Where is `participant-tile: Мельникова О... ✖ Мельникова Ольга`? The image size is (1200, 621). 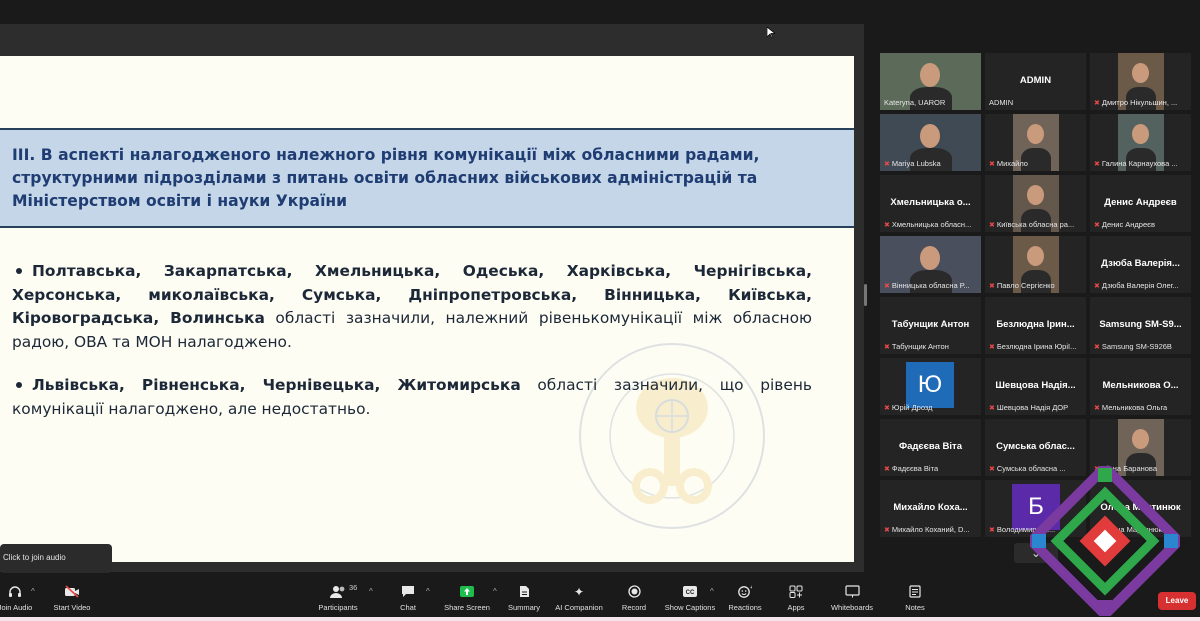 participant-tile: Мельникова О... ✖ Мельникова Ольга is located at coordinates (1140, 386).